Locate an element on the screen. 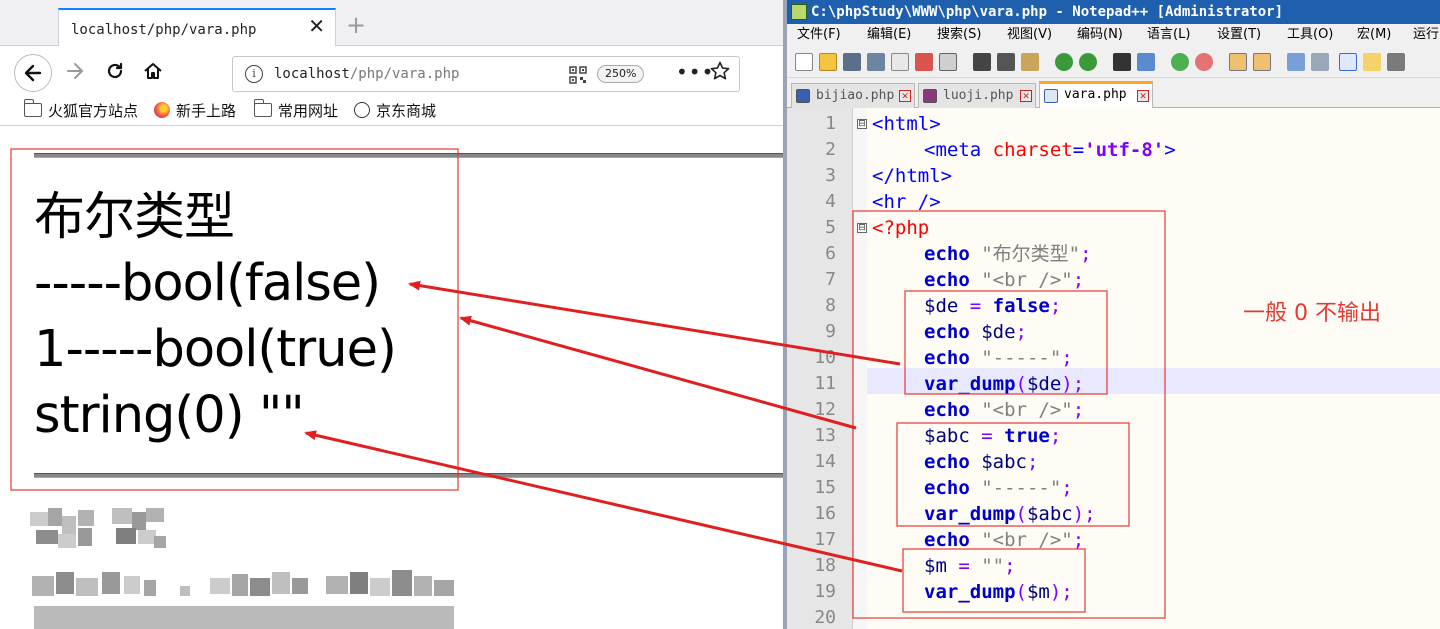  variable: $m is located at coordinates (1038, 592).